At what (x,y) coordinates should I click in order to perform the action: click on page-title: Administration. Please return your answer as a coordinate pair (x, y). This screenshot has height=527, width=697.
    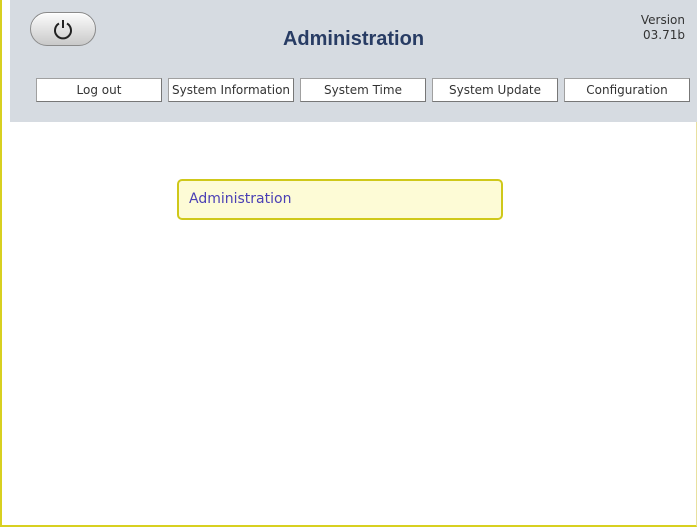
    Looking at the image, I should click on (353, 39).